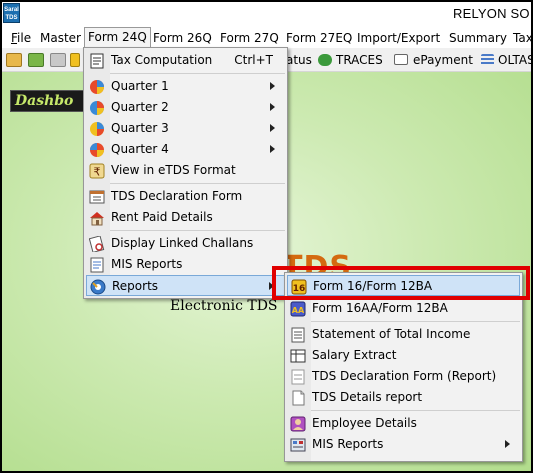 This screenshot has height=473, width=533. Describe the element at coordinates (58, 60) in the screenshot. I see `tools-icon` at that location.